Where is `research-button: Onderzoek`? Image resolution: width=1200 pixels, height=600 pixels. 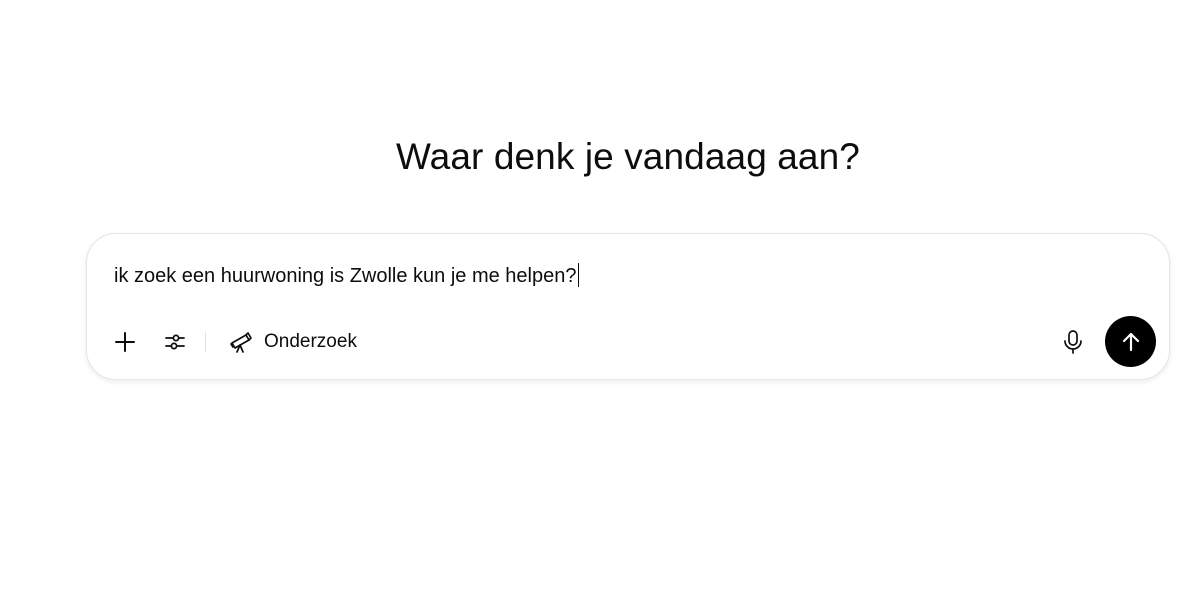
research-button: Onderzoek is located at coordinates (289, 342).